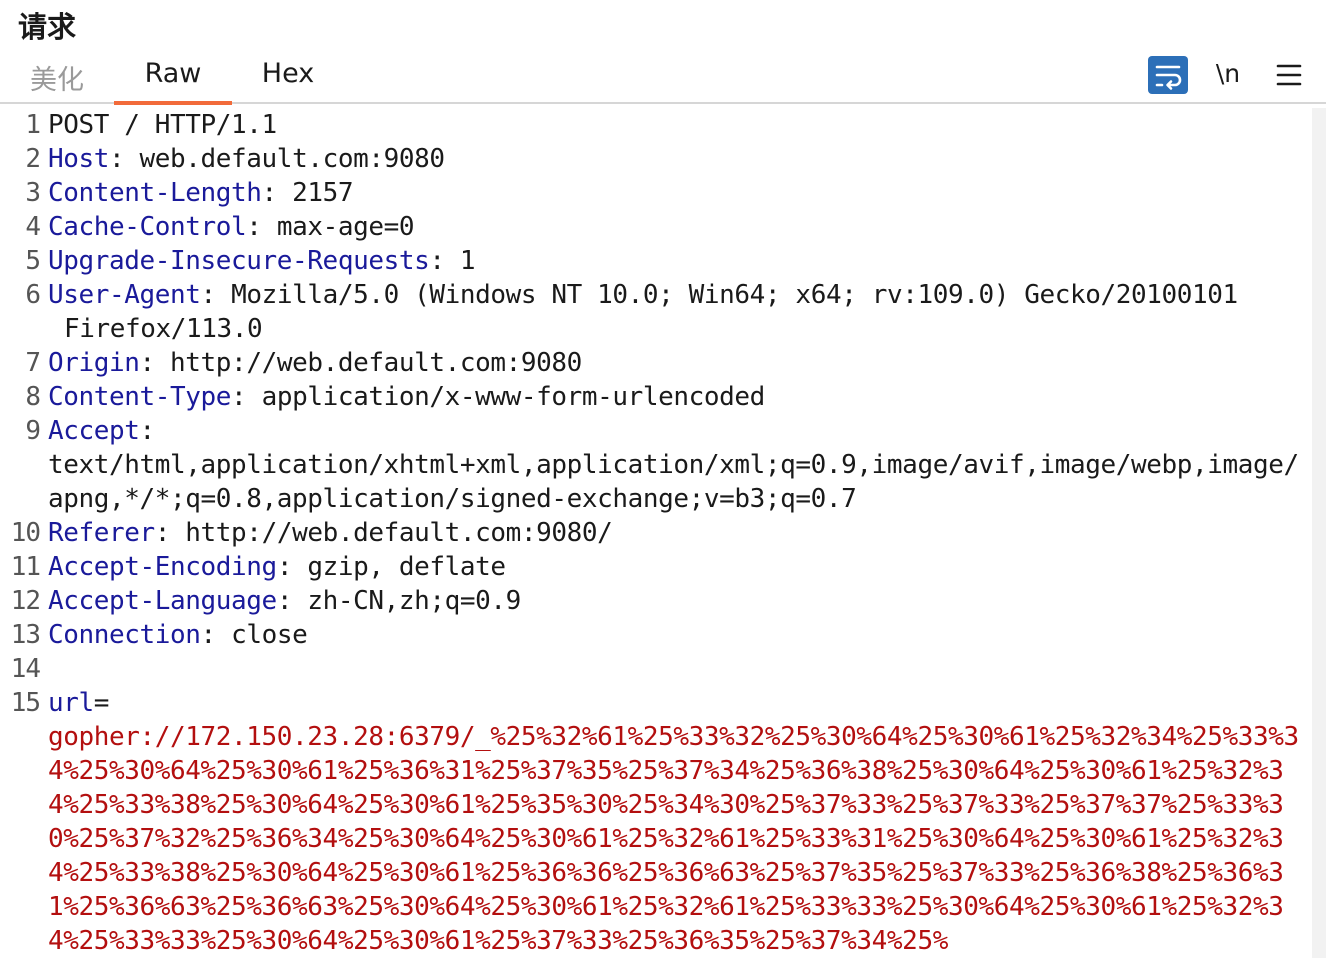 The height and width of the screenshot is (958, 1326). I want to click on view-tabs: 美化 Raw Hex, so click(663, 78).